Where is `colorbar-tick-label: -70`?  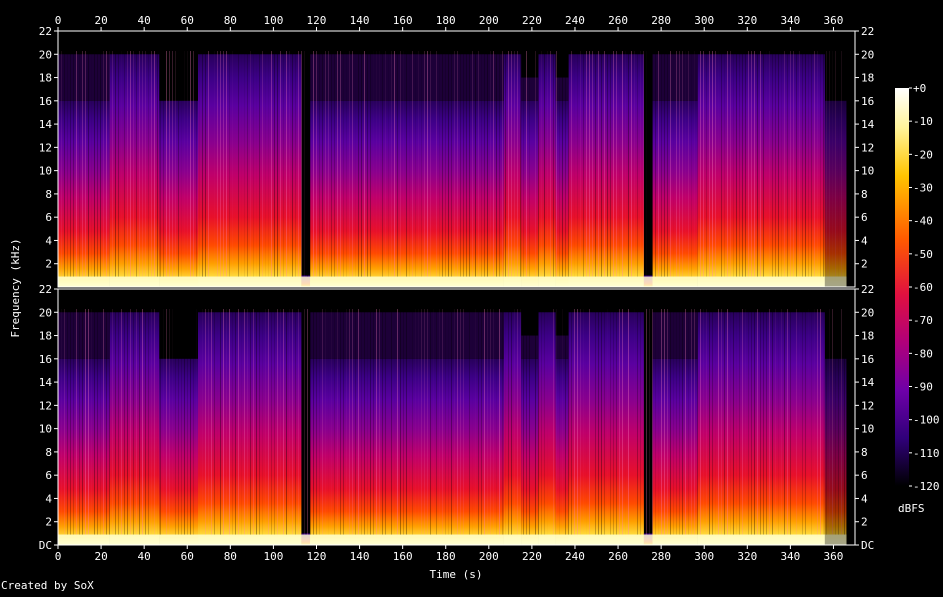 colorbar-tick-label: -70 is located at coordinates (923, 320).